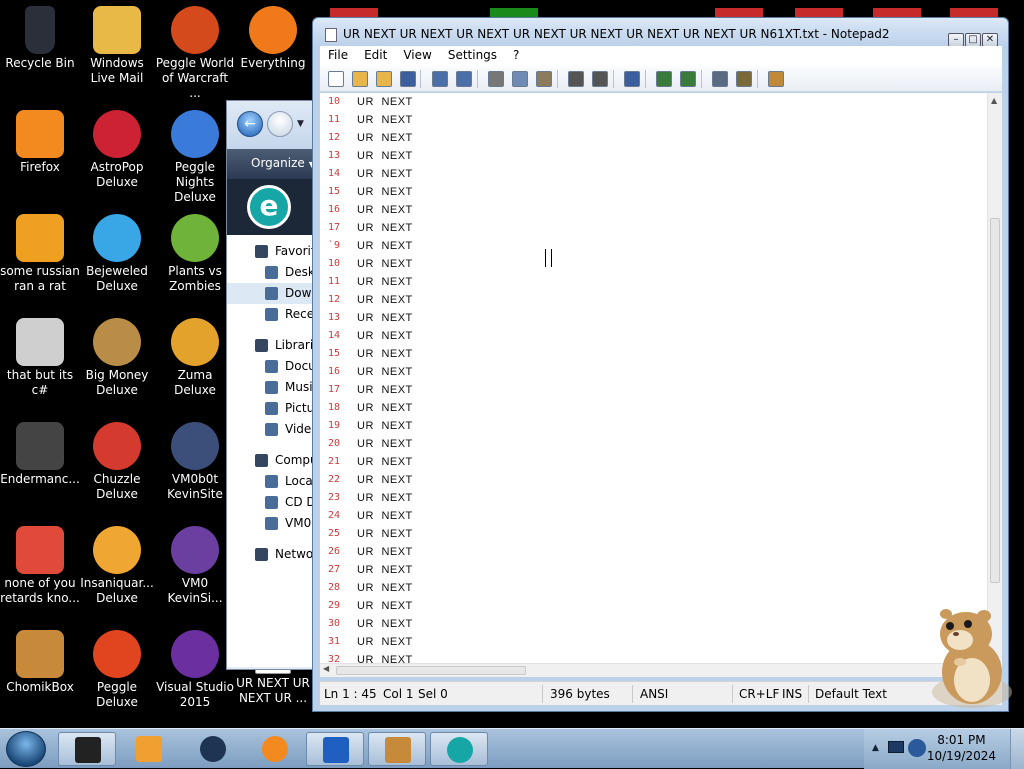  Describe the element at coordinates (360, 79) in the screenshot. I see `open-icon` at that location.